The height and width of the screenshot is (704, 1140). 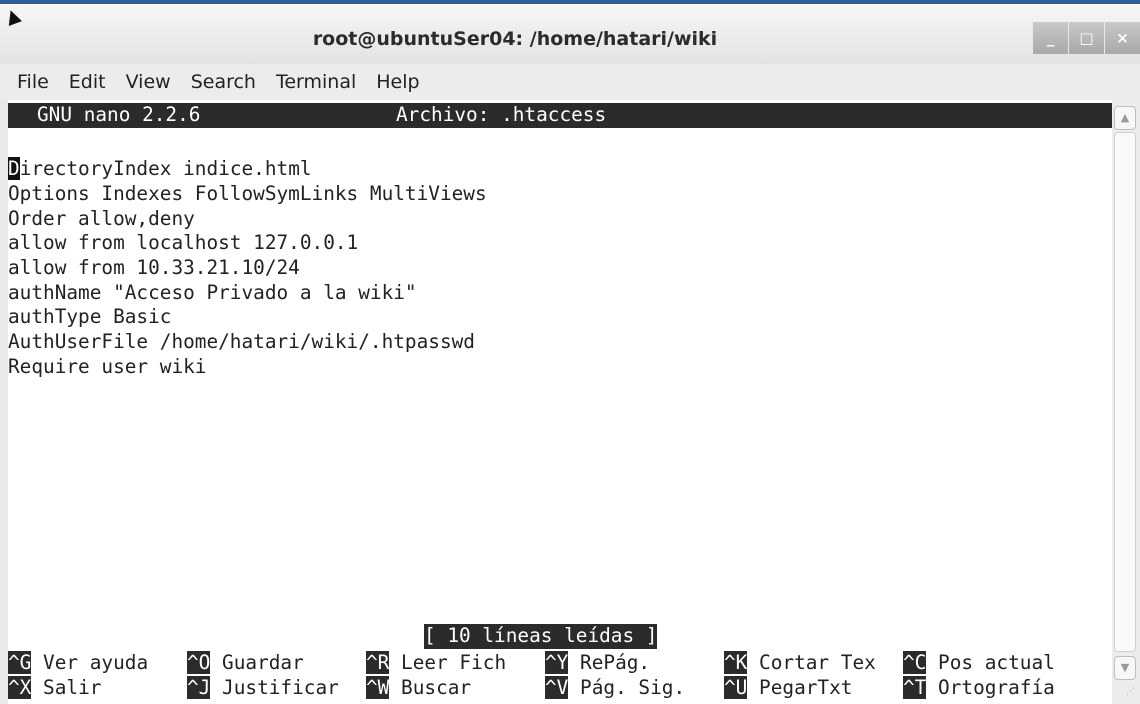 I want to click on scroll-up-icon: ▲, so click(x=1125, y=118).